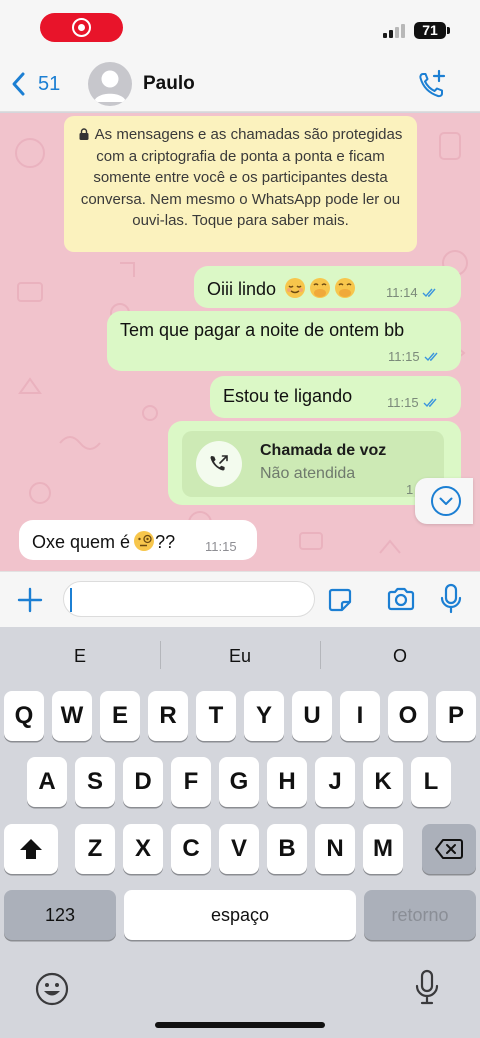 Image resolution: width=480 pixels, height=1038 pixels. What do you see at coordinates (60, 915) in the screenshot?
I see `numbers-key: 123` at bounding box center [60, 915].